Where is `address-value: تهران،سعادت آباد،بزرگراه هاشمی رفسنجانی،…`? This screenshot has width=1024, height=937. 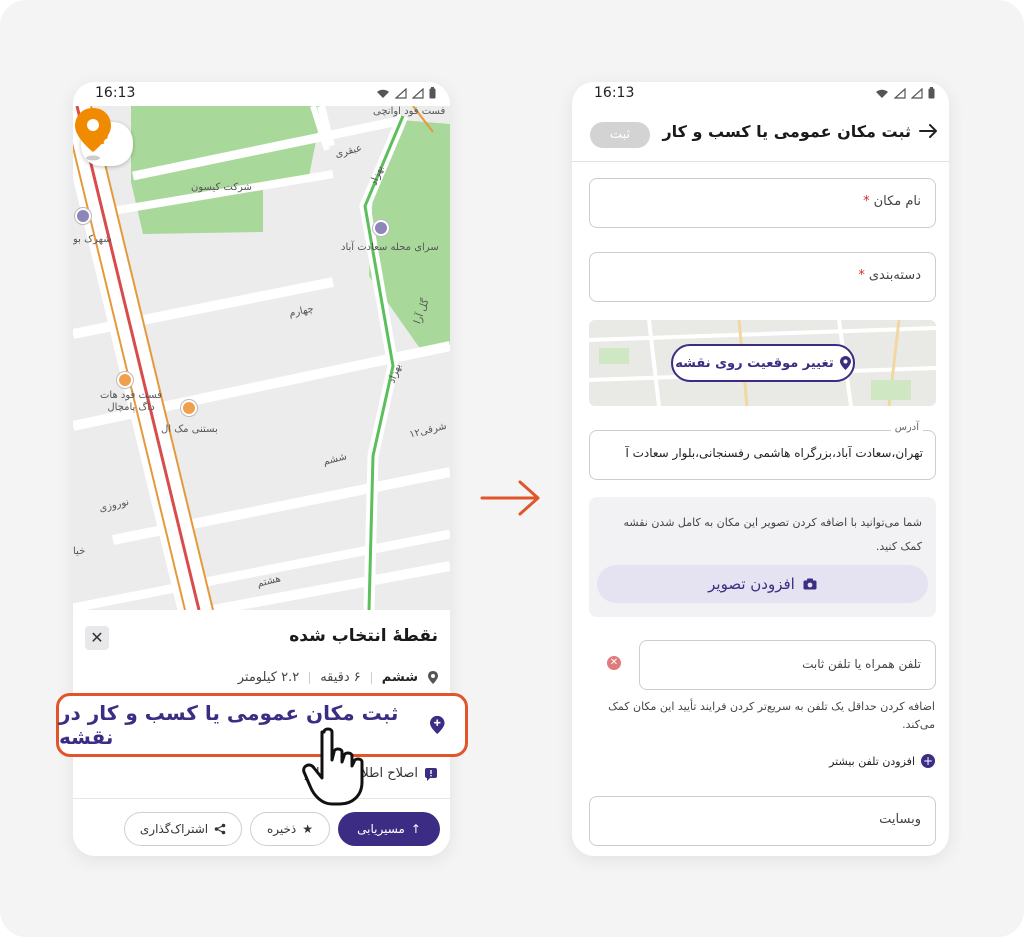 address-value: تهران،سعادت آباد،بزرگراه هاشمی رفسنجانی،… is located at coordinates (774, 453).